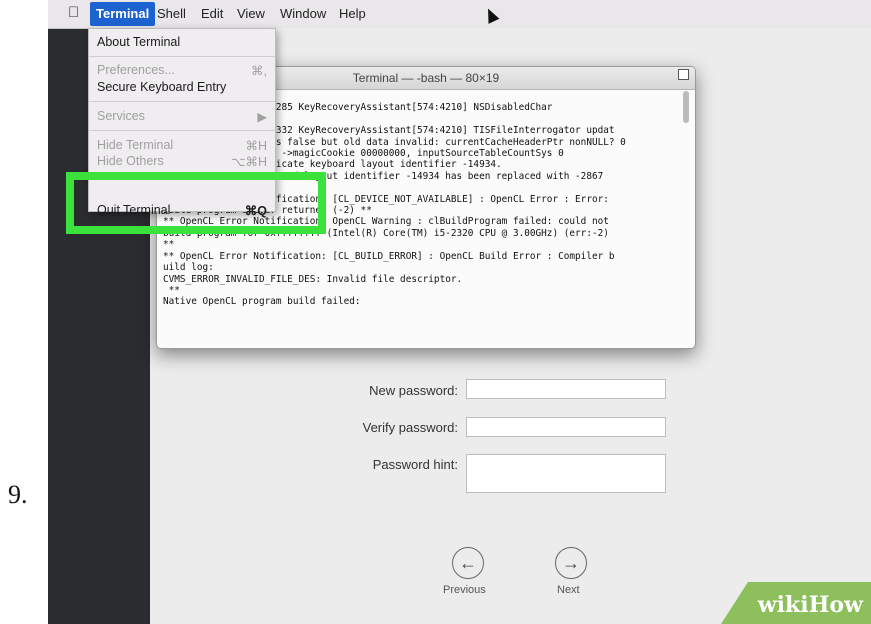  Describe the element at coordinates (123, 14) in the screenshot. I see `menu-terminal: Terminal` at that location.